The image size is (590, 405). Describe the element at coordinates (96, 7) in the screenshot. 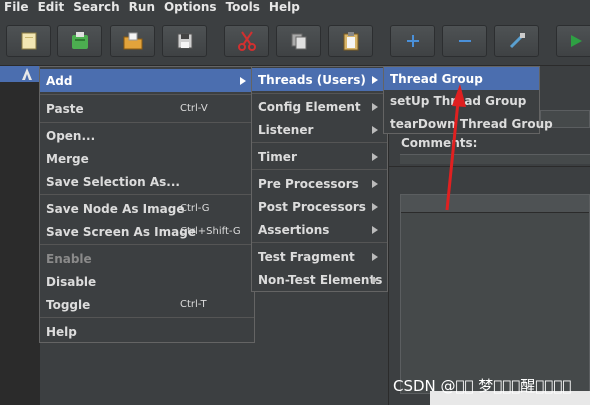

I see `menu-search: Search` at that location.